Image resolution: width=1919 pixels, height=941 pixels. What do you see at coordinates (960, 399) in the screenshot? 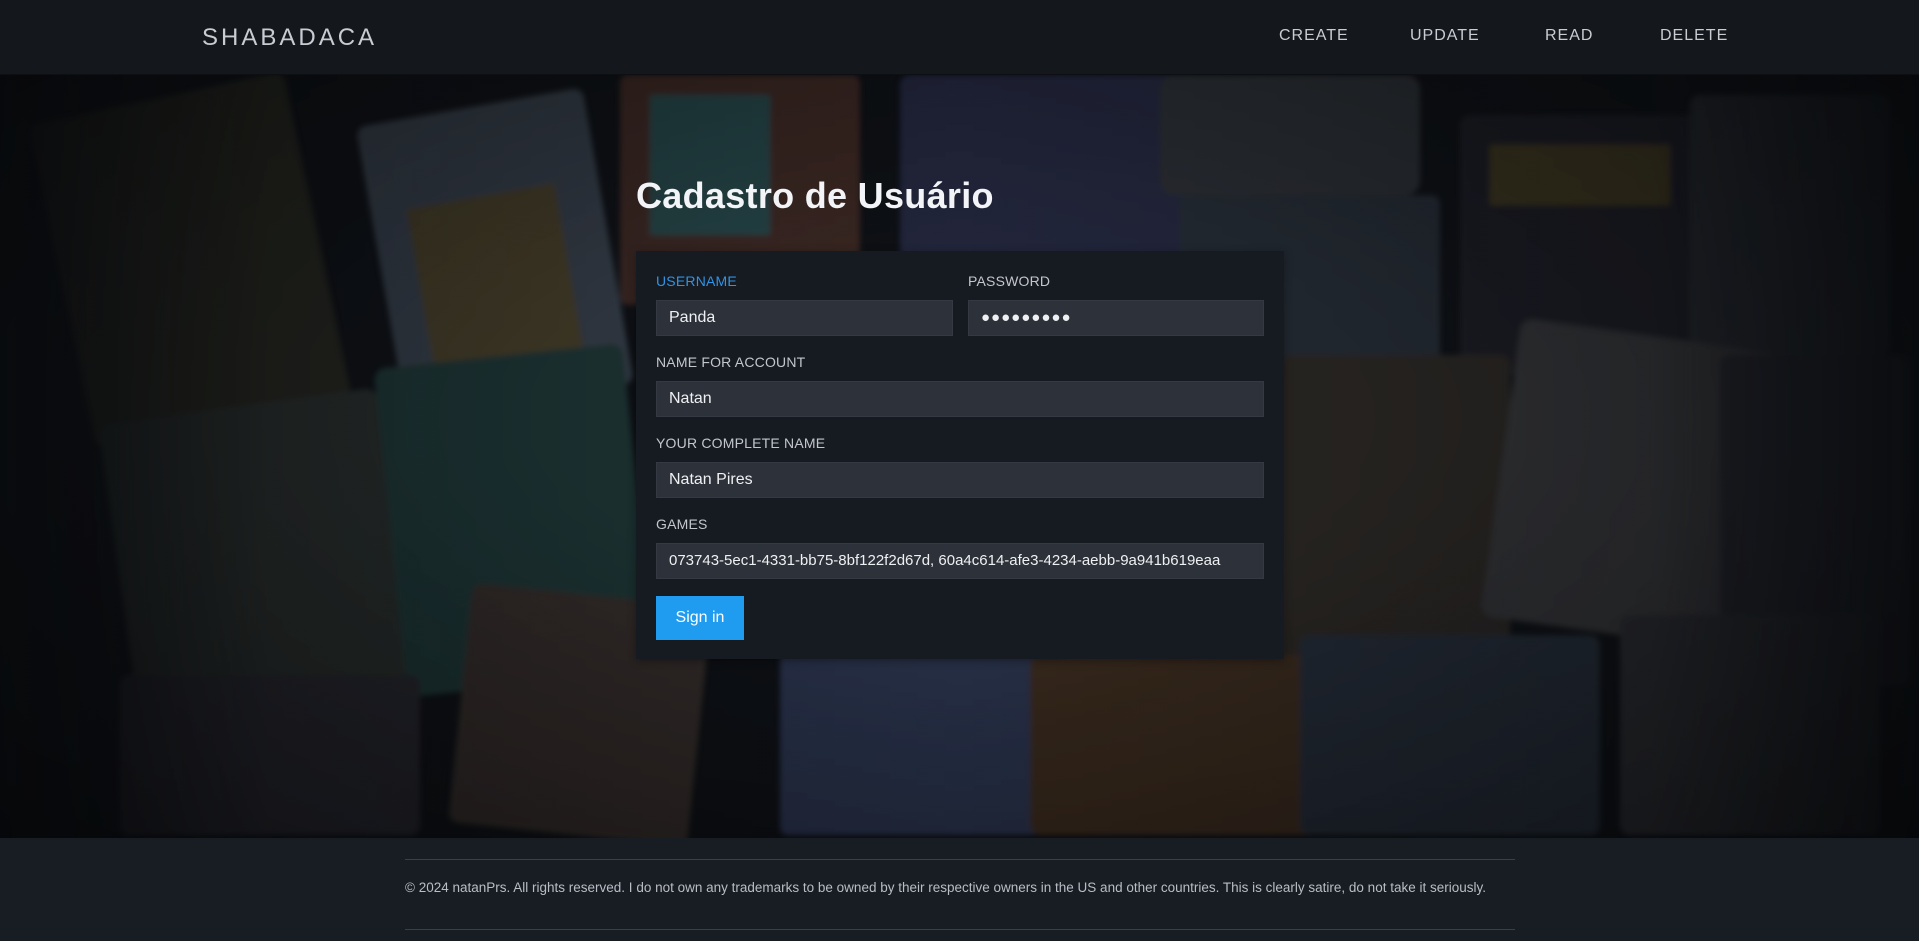
I see `account-name-input: Natan` at bounding box center [960, 399].